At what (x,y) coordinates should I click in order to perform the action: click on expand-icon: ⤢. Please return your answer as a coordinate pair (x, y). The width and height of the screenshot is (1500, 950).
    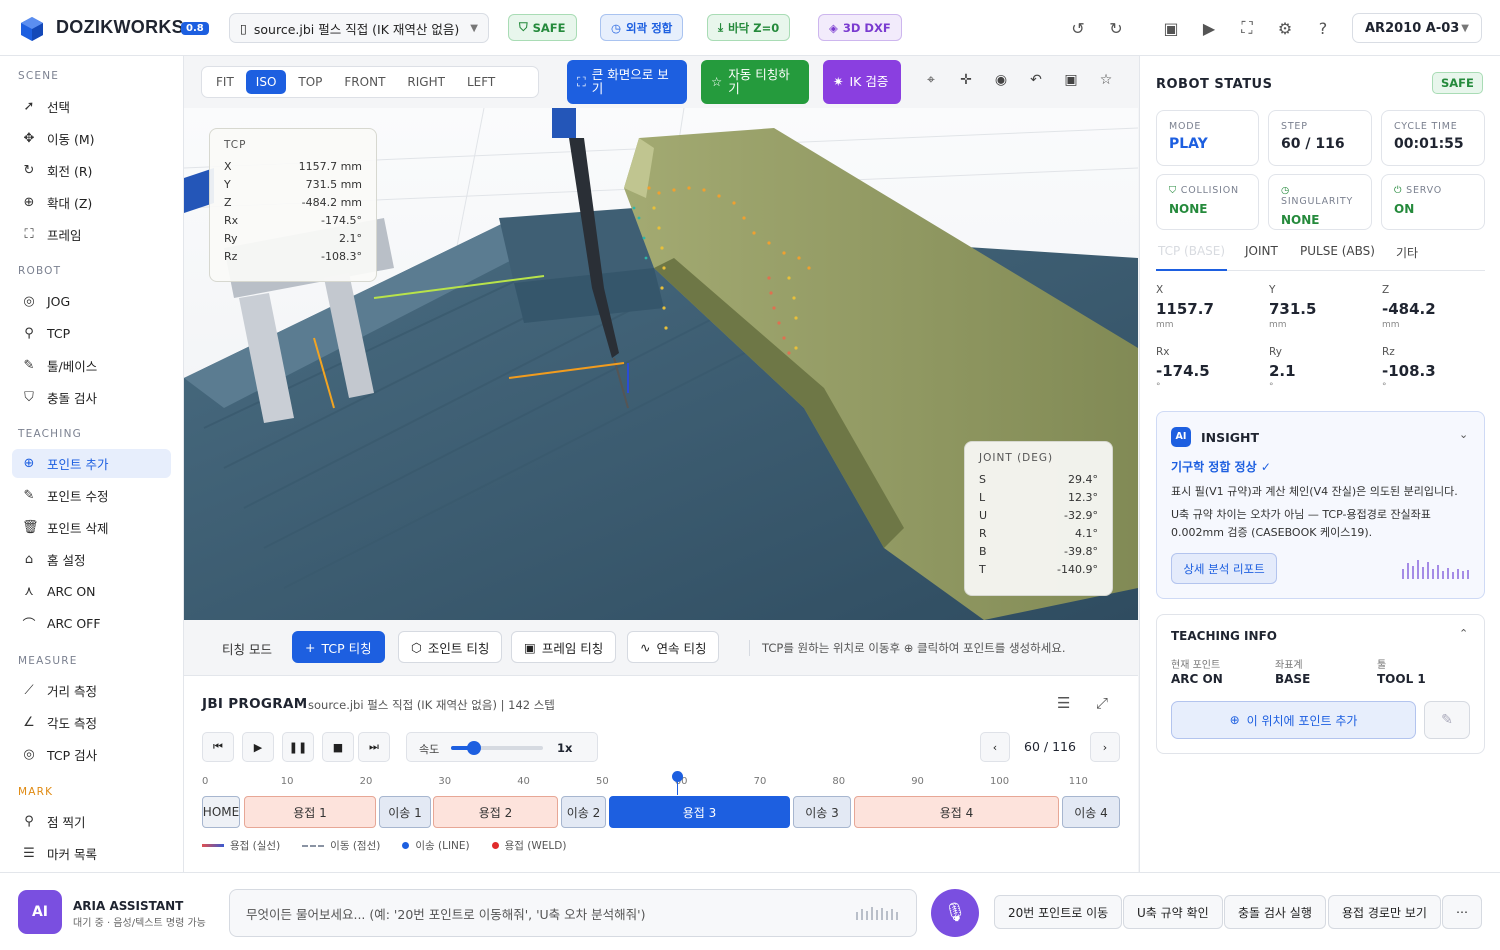
    Looking at the image, I should click on (1102, 703).